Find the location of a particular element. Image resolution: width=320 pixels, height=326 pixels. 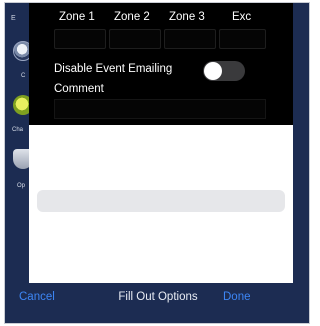

zone-3-header: Zone 3 is located at coordinates (187, 17).